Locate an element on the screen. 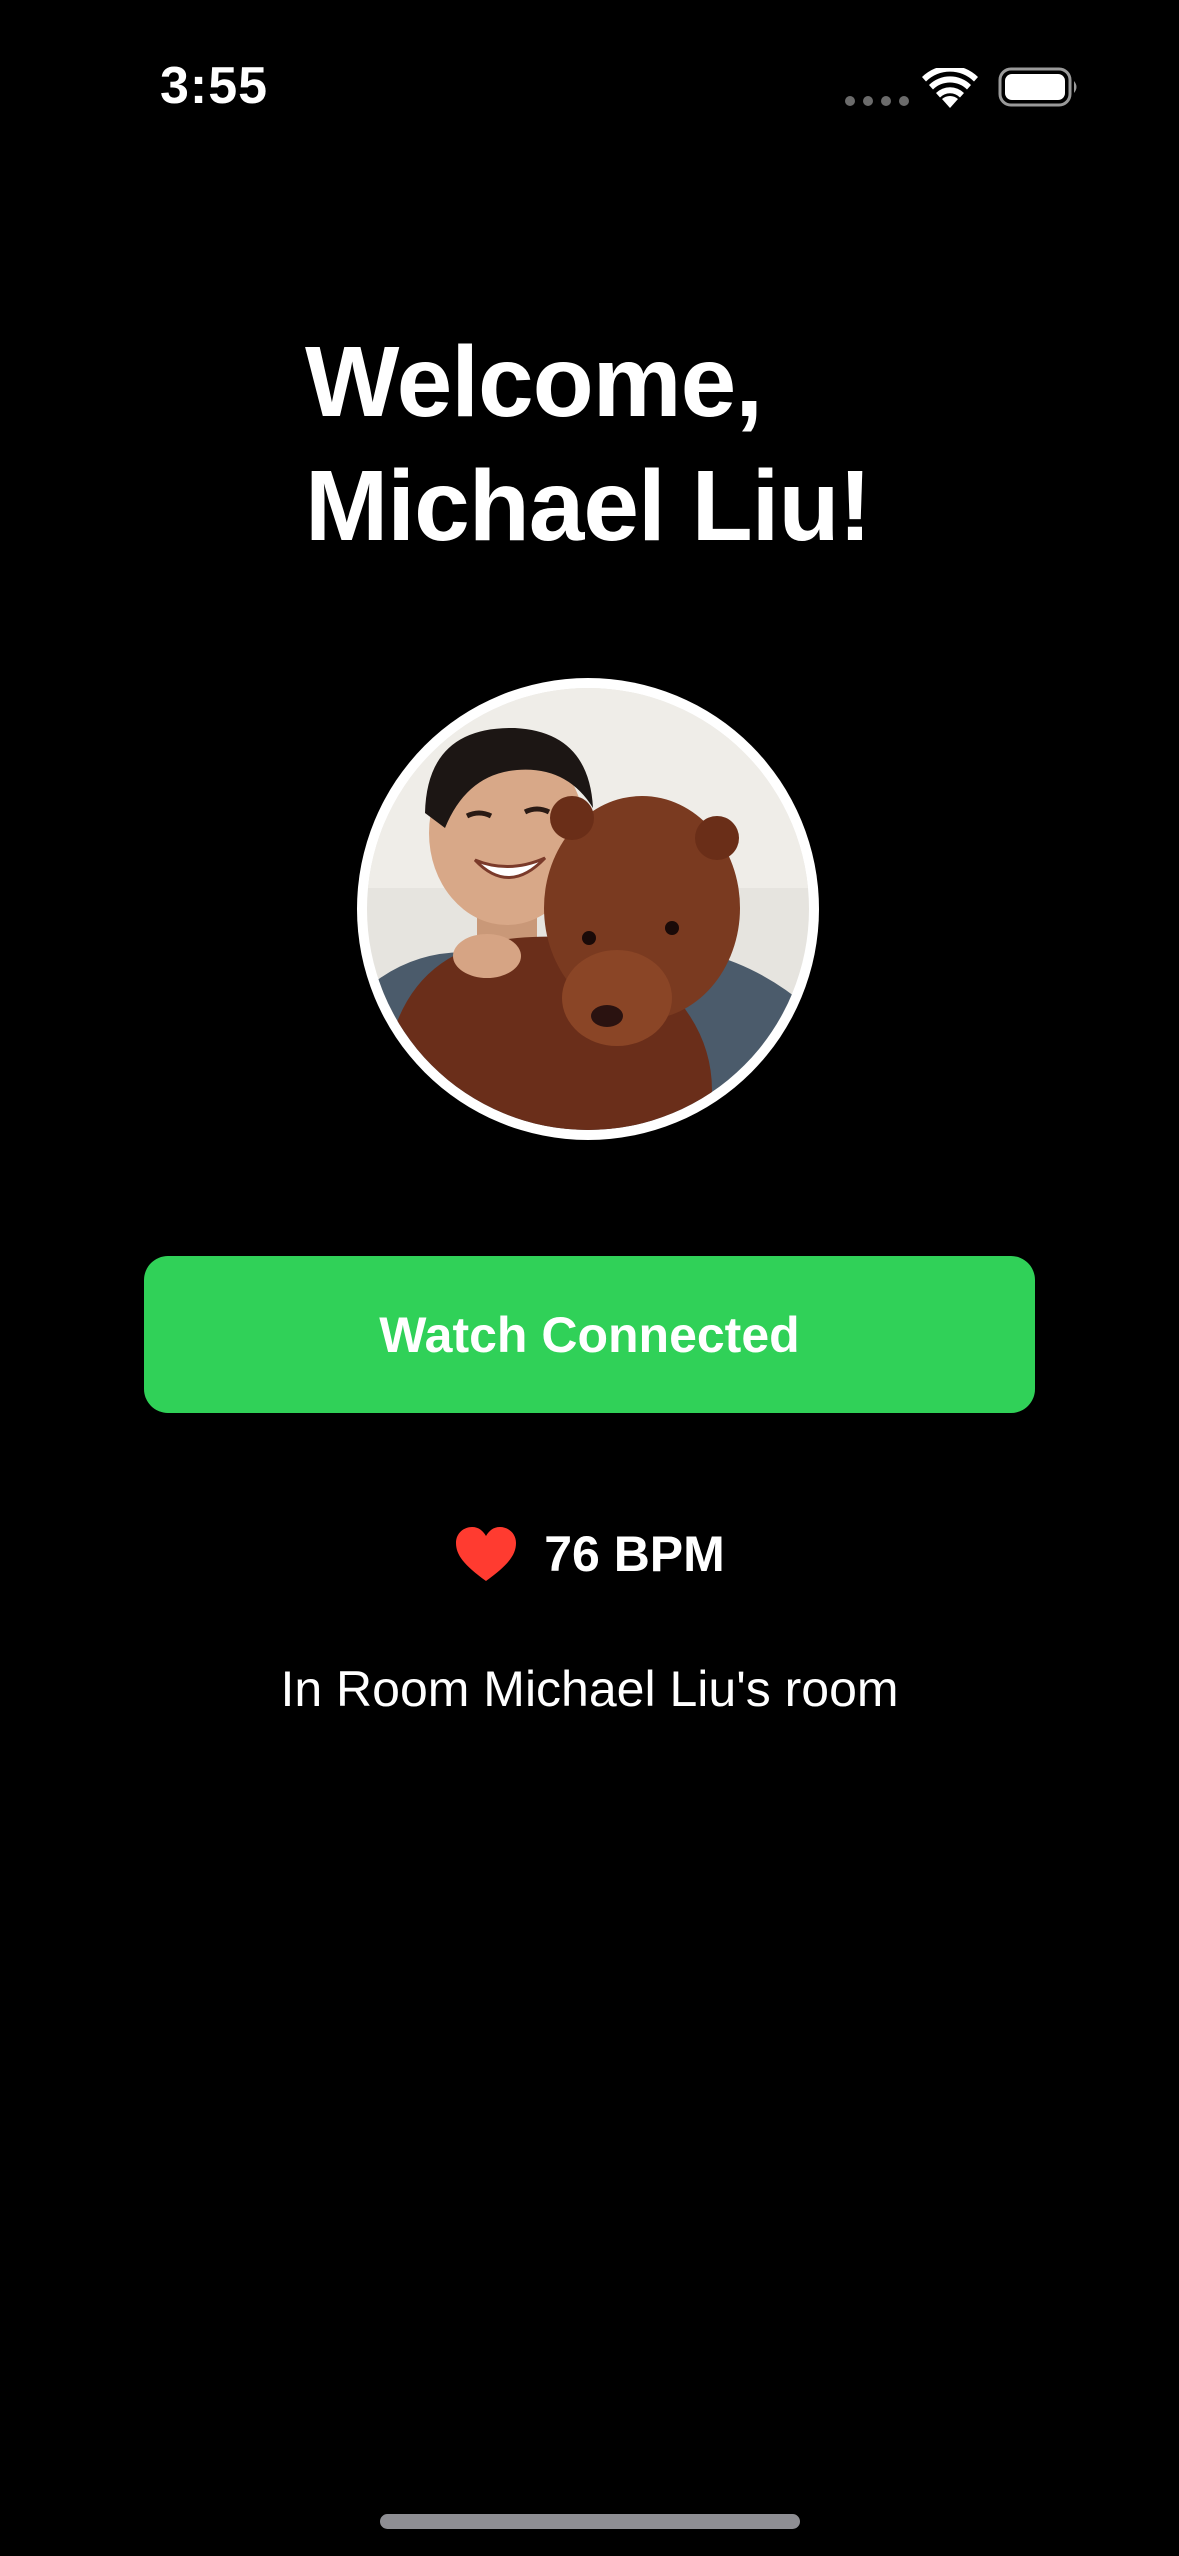  welcome-title: Welcome, Michael Liu! is located at coordinates (655, 444).